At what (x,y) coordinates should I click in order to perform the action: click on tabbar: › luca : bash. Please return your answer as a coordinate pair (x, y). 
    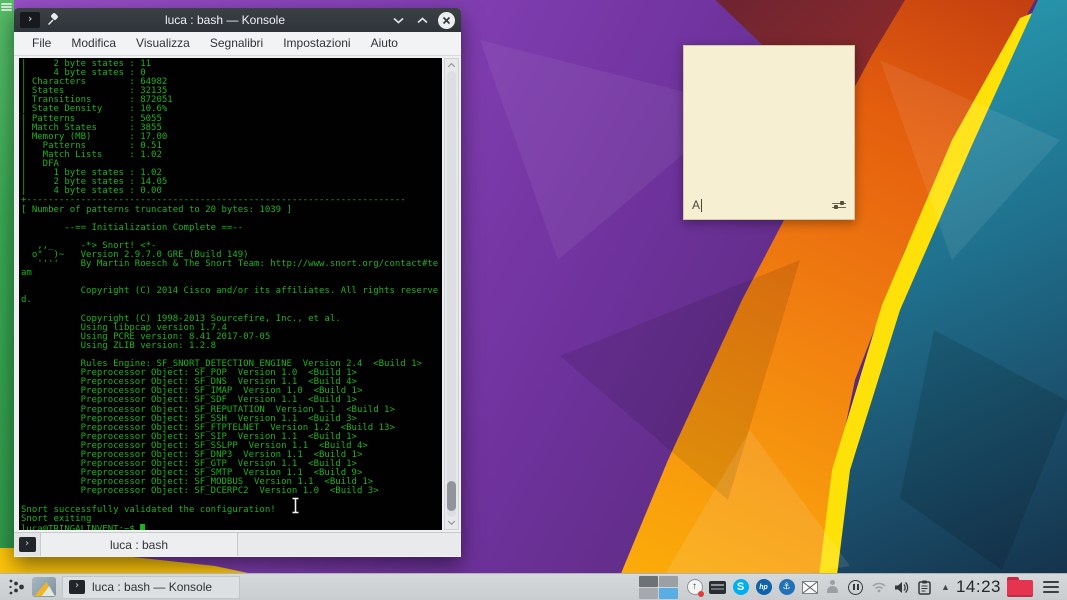
    Looking at the image, I should click on (237, 544).